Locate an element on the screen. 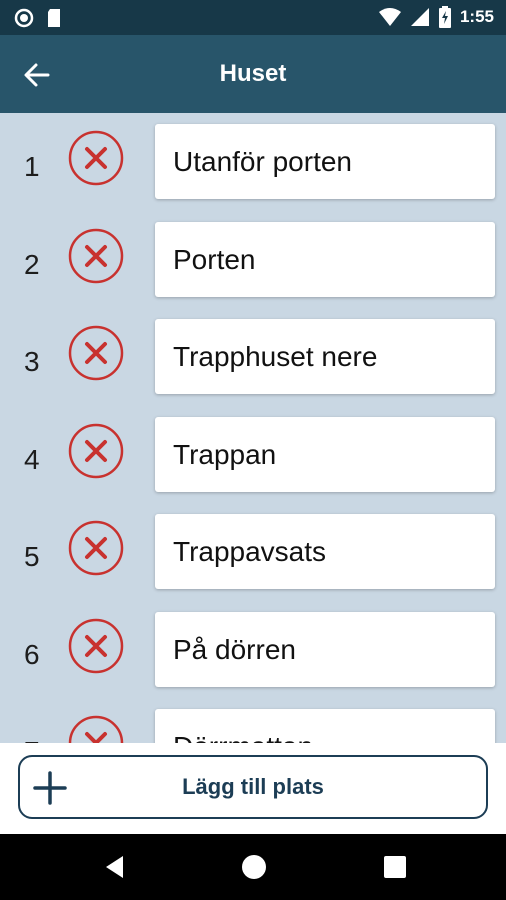 The width and height of the screenshot is (506, 900). place-name-field: På dörren is located at coordinates (325, 649).